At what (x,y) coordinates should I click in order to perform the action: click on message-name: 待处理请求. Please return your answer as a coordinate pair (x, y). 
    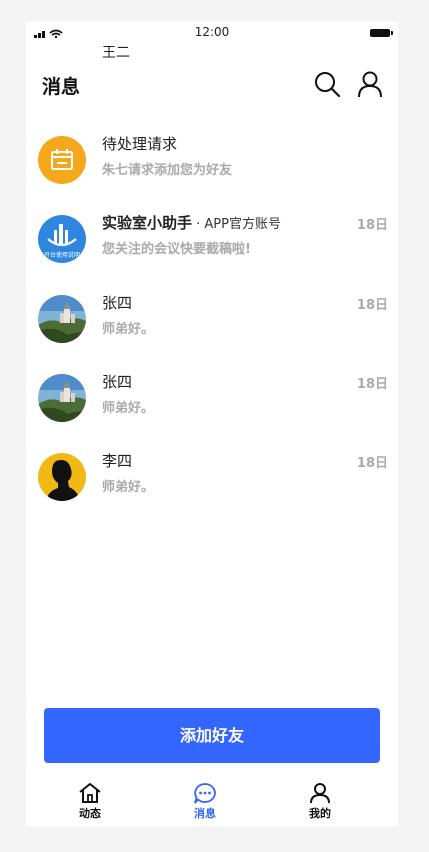
    Looking at the image, I should click on (140, 144).